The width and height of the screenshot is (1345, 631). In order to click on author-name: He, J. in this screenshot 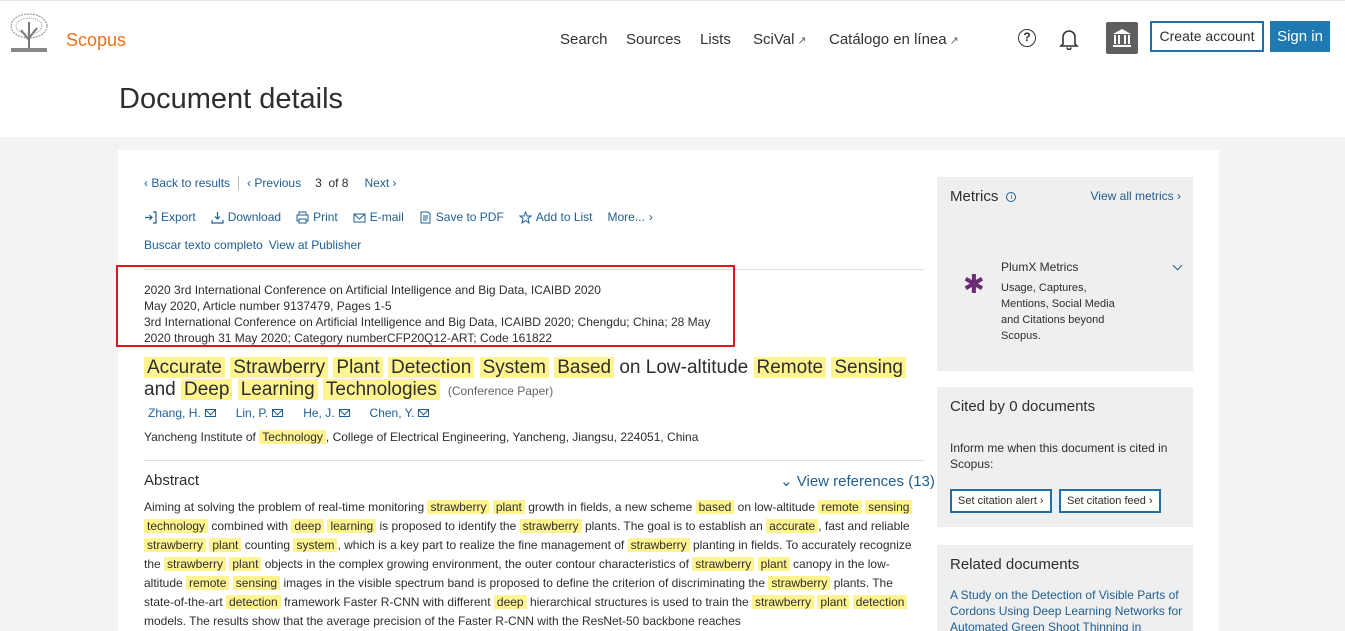, I will do `click(318, 413)`.